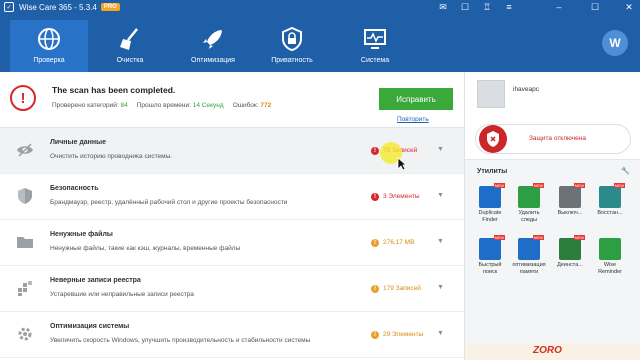  Describe the element at coordinates (610, 261) in the screenshot. I see `utility-wise-reminder: Wise Reminder` at that location.